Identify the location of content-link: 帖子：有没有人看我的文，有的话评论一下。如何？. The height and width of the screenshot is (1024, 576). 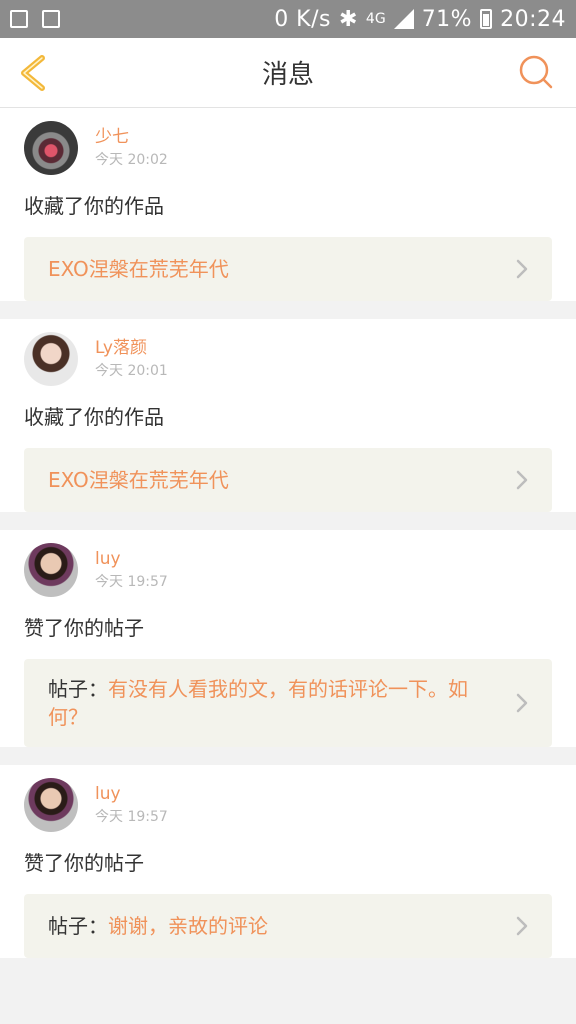
(288, 703).